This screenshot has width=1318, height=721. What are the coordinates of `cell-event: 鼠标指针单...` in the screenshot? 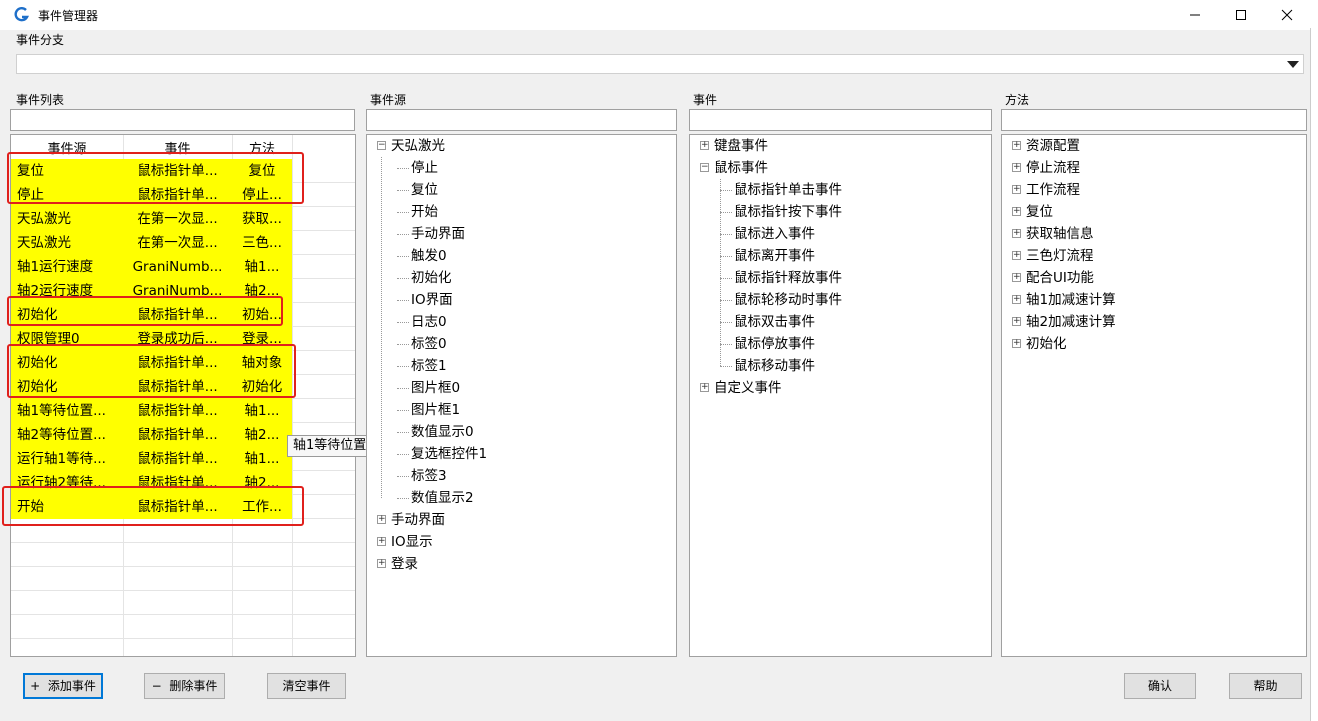 It's located at (177, 411).